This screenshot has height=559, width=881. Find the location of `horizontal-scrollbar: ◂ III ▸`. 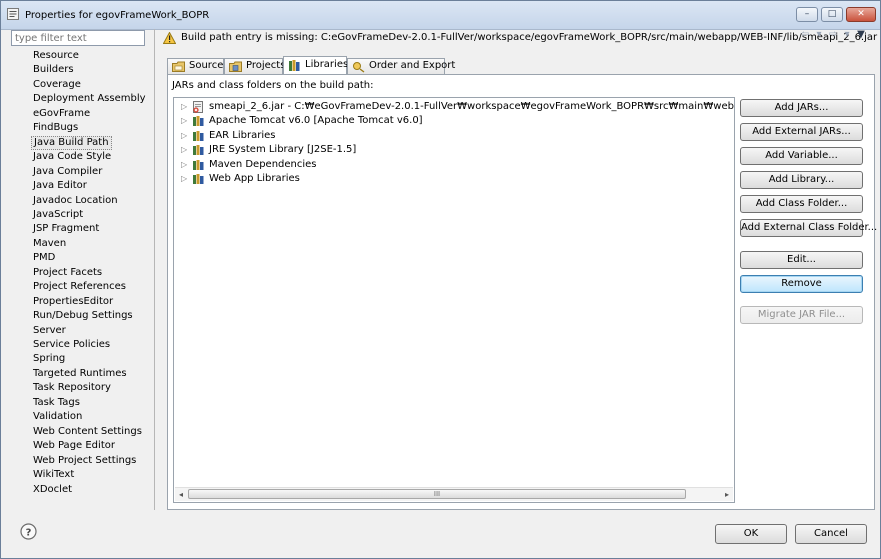

horizontal-scrollbar: ◂ III ▸ is located at coordinates (454, 494).